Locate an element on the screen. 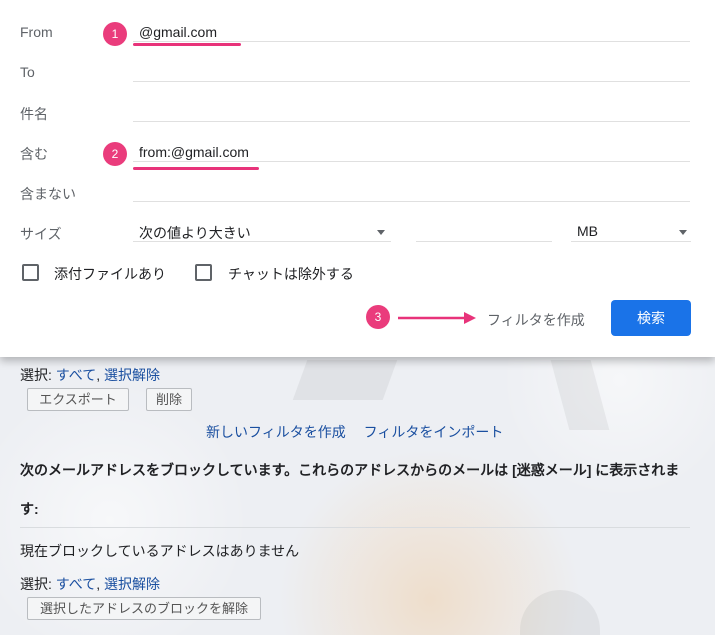  subject-field-underline is located at coordinates (411, 121).